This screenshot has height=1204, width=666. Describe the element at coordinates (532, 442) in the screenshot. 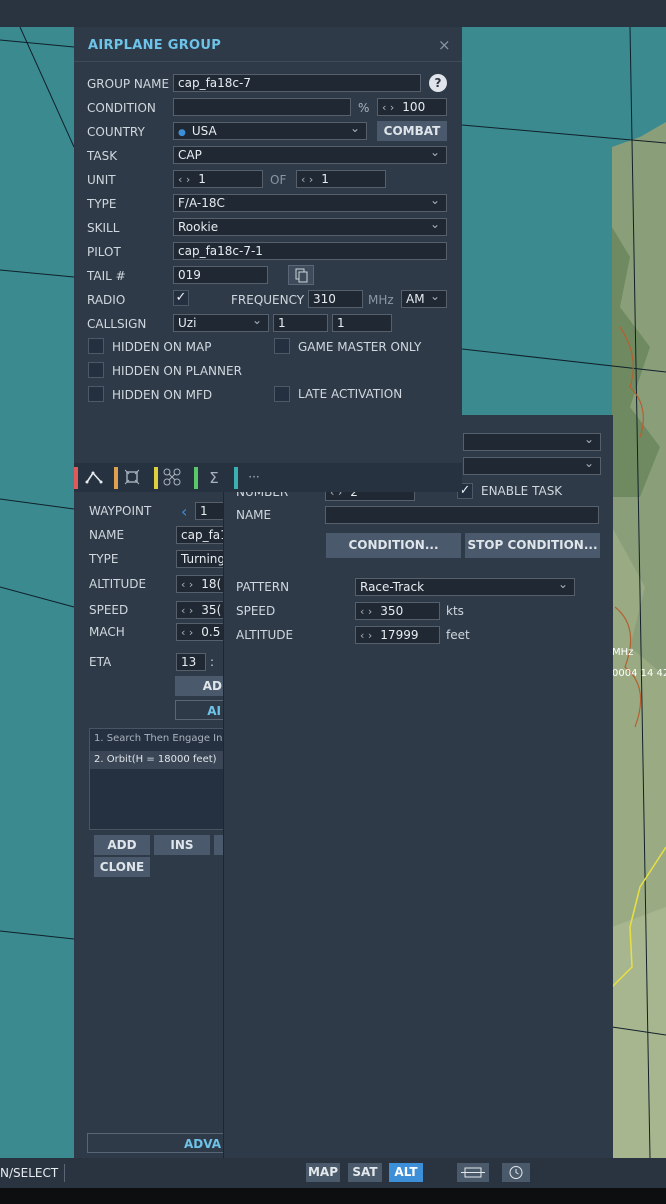

I see `task-action-select` at that location.